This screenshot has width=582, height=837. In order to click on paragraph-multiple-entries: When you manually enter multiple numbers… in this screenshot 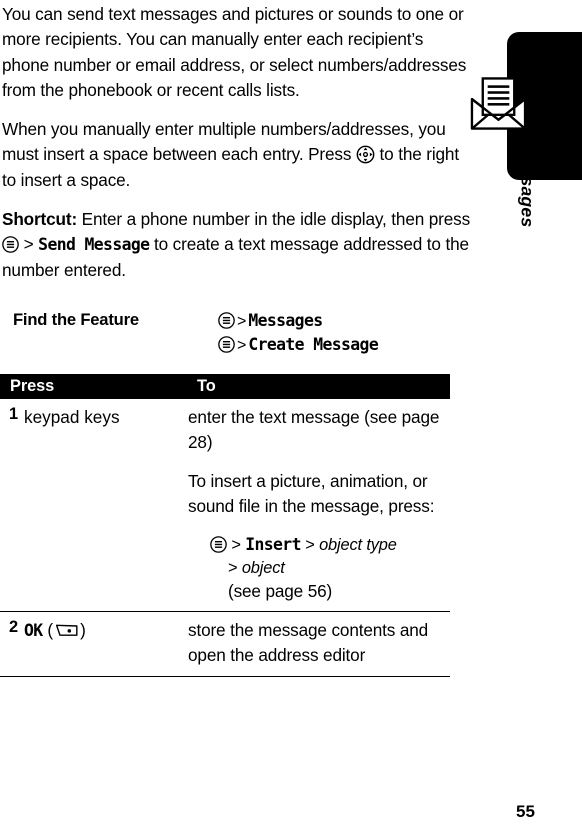, I will do `click(237, 155)`.